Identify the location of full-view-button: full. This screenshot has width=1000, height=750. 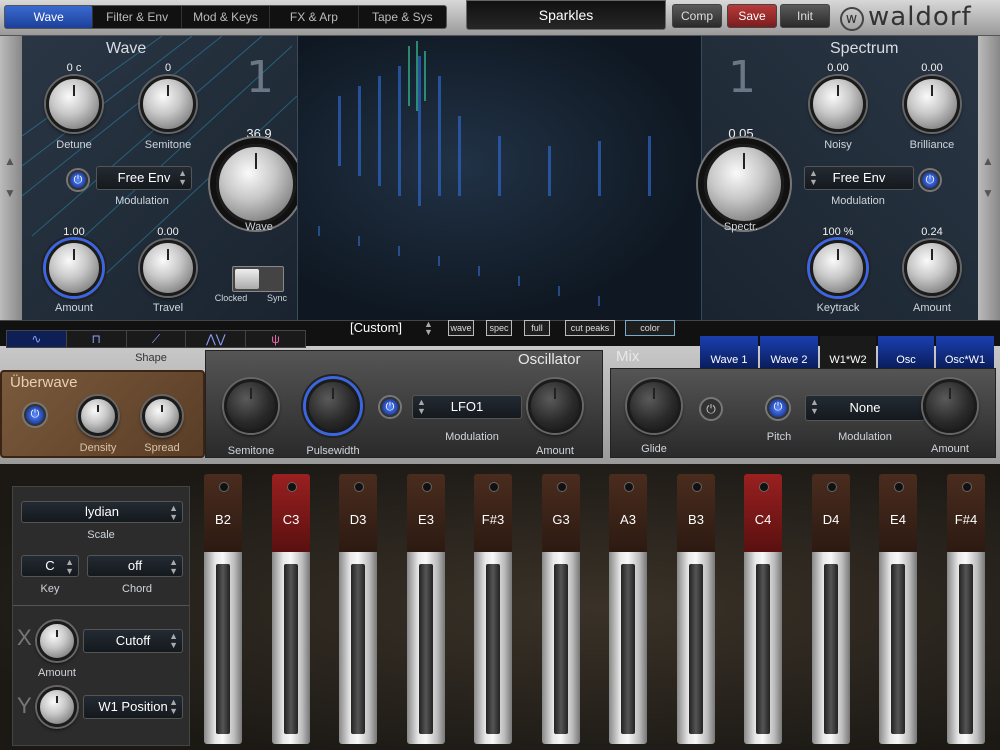
(537, 328).